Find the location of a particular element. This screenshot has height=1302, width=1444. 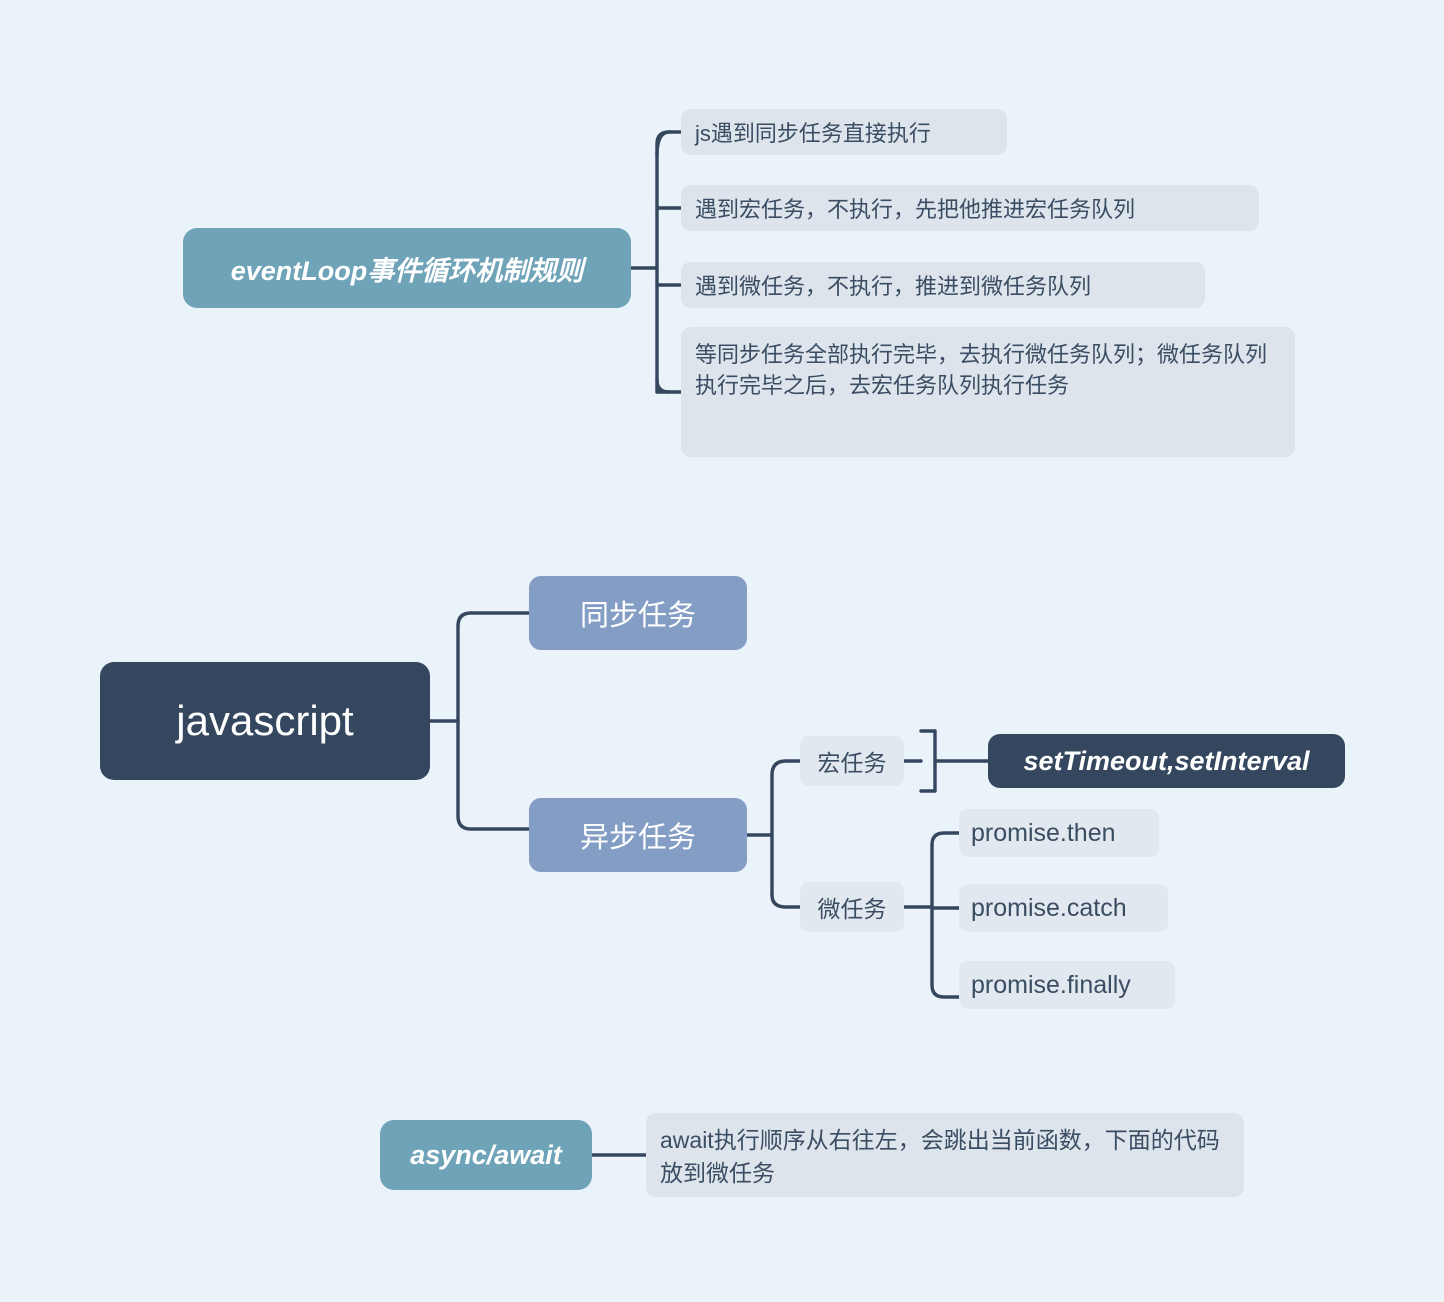

node-eventloop-rule-1: js遇到同步任务直接执行 is located at coordinates (844, 132).